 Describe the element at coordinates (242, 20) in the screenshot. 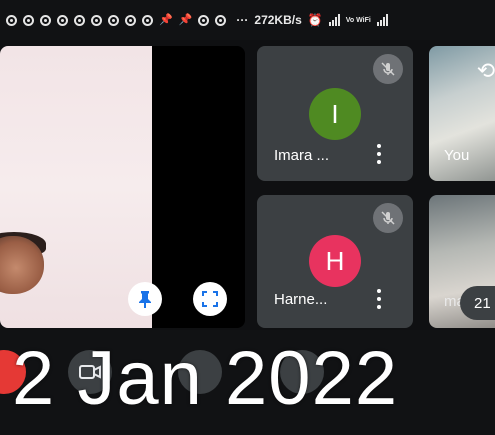

I see `overflow-indicator: ···` at that location.